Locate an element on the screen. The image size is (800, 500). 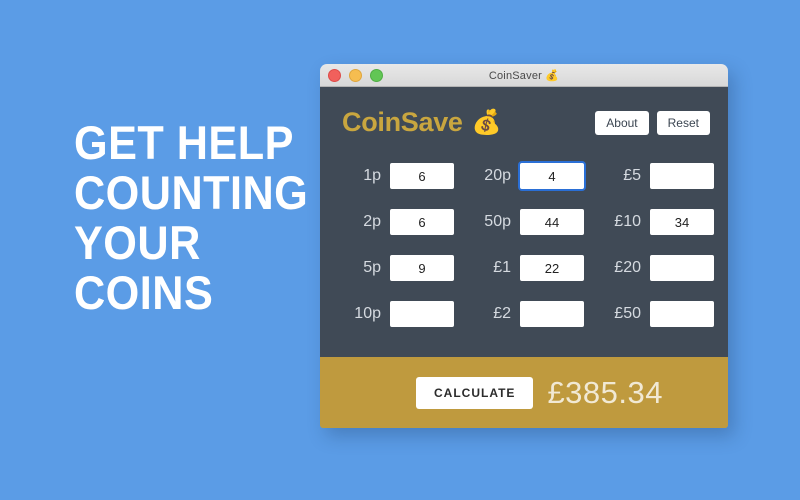
headline-line-3: YOUR is located at coordinates (137, 242).